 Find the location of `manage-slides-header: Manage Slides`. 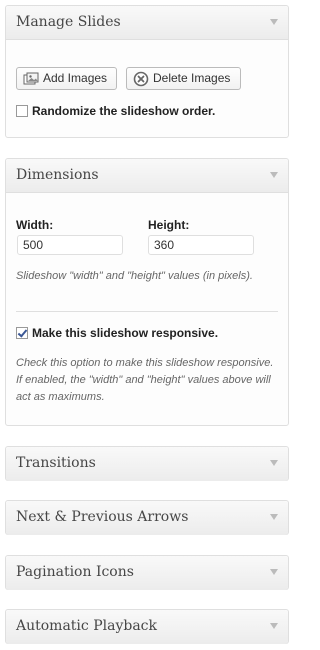

manage-slides-header: Manage Slides is located at coordinates (147, 23).